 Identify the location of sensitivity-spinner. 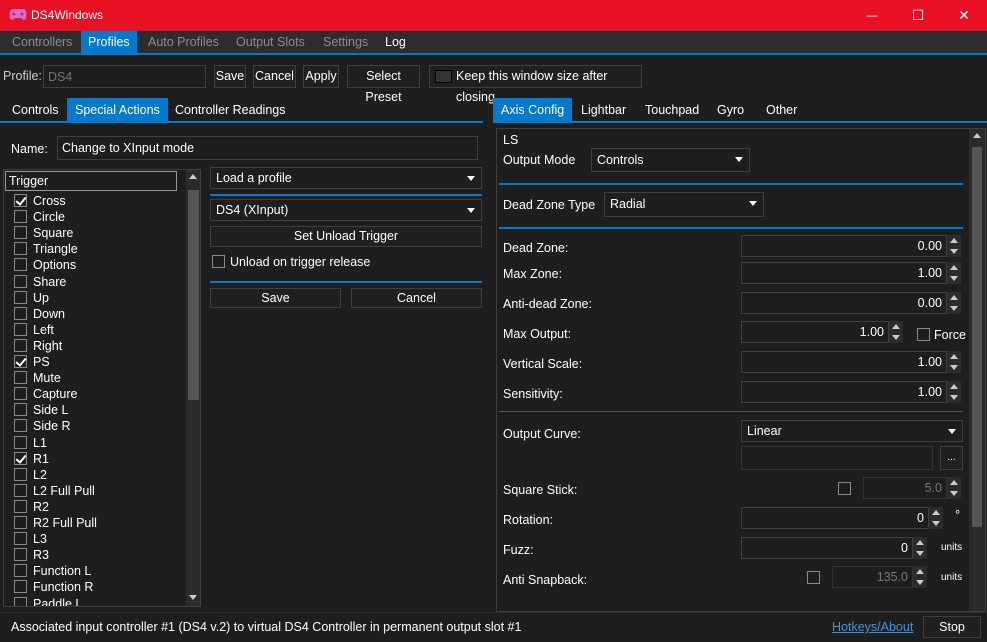
(954, 392).